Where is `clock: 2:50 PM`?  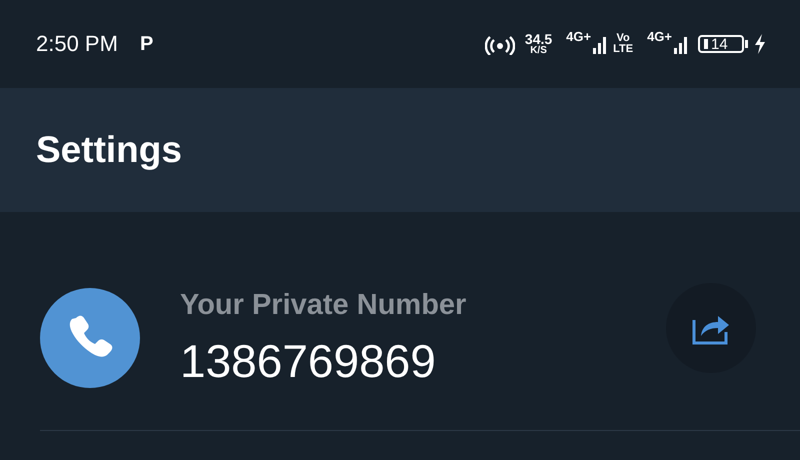 clock: 2:50 PM is located at coordinates (77, 44).